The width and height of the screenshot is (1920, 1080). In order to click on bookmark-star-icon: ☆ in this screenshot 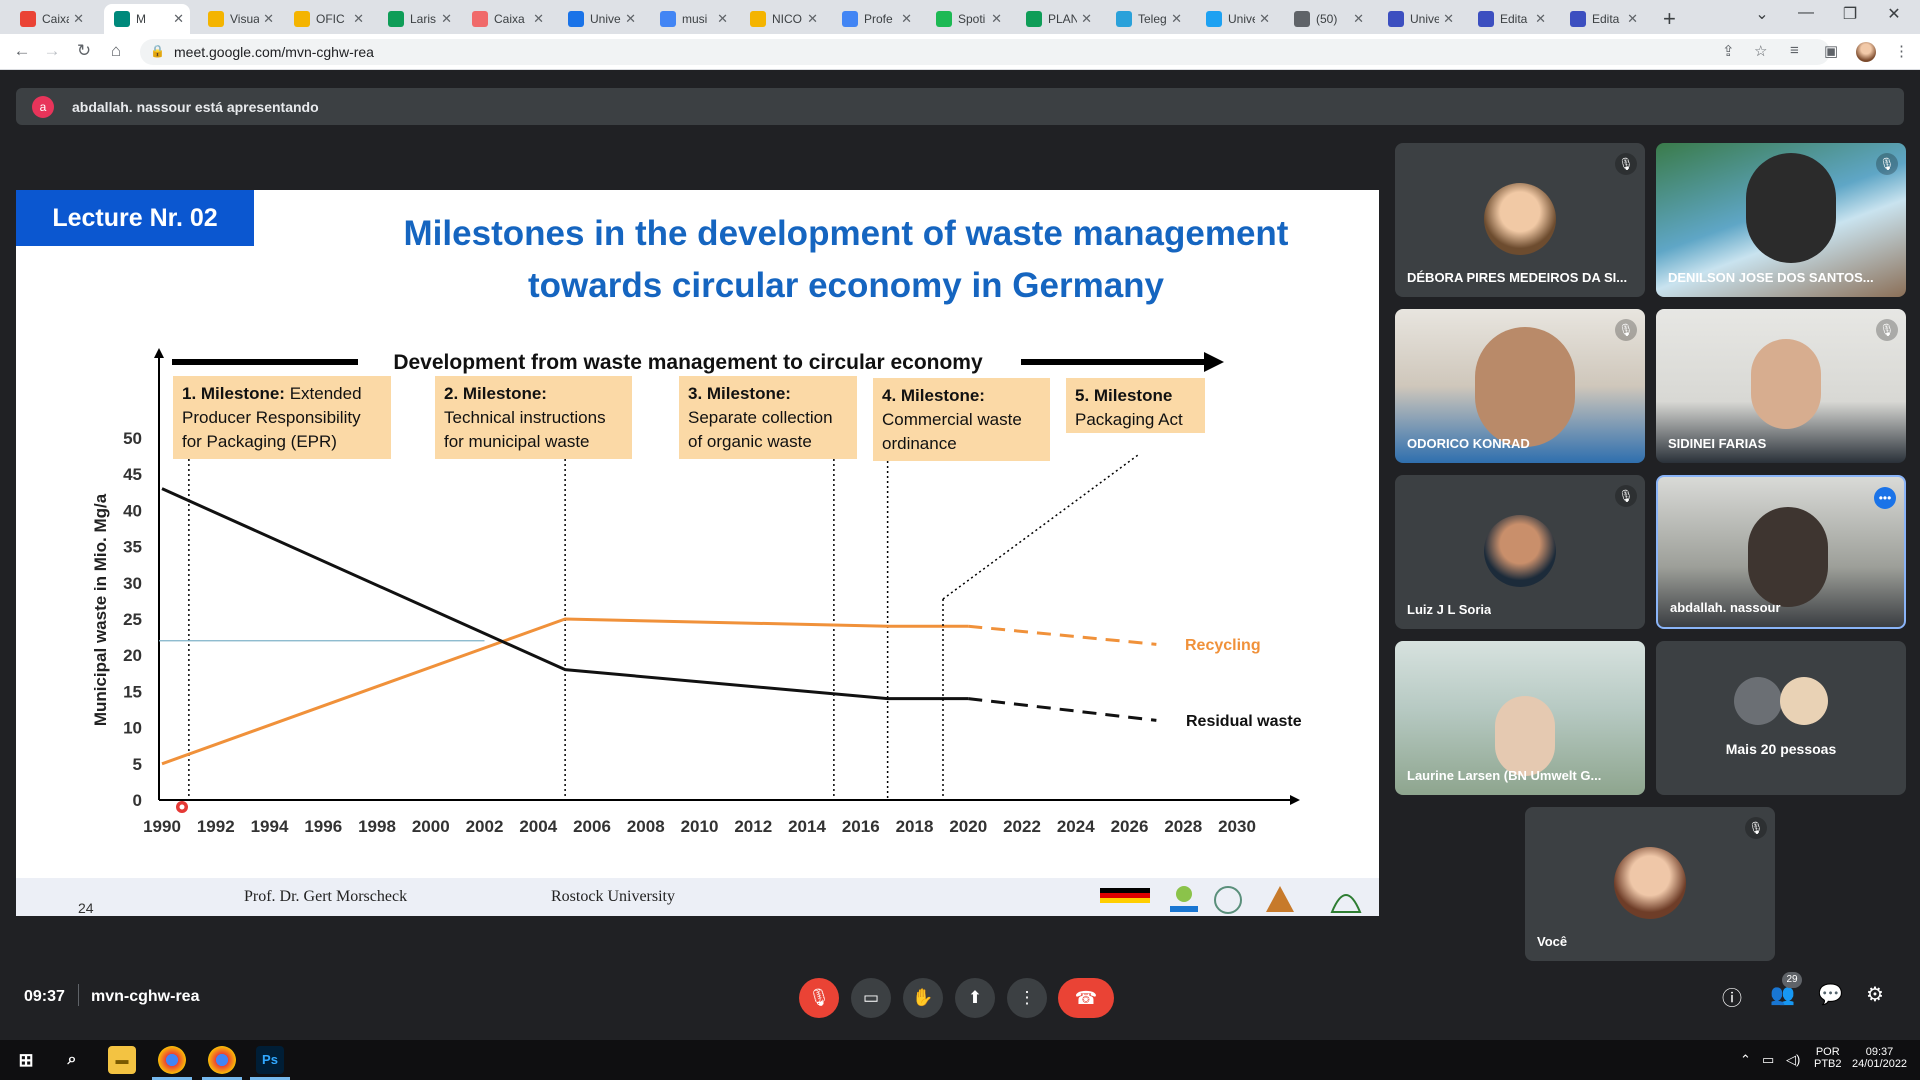, I will do `click(1760, 51)`.